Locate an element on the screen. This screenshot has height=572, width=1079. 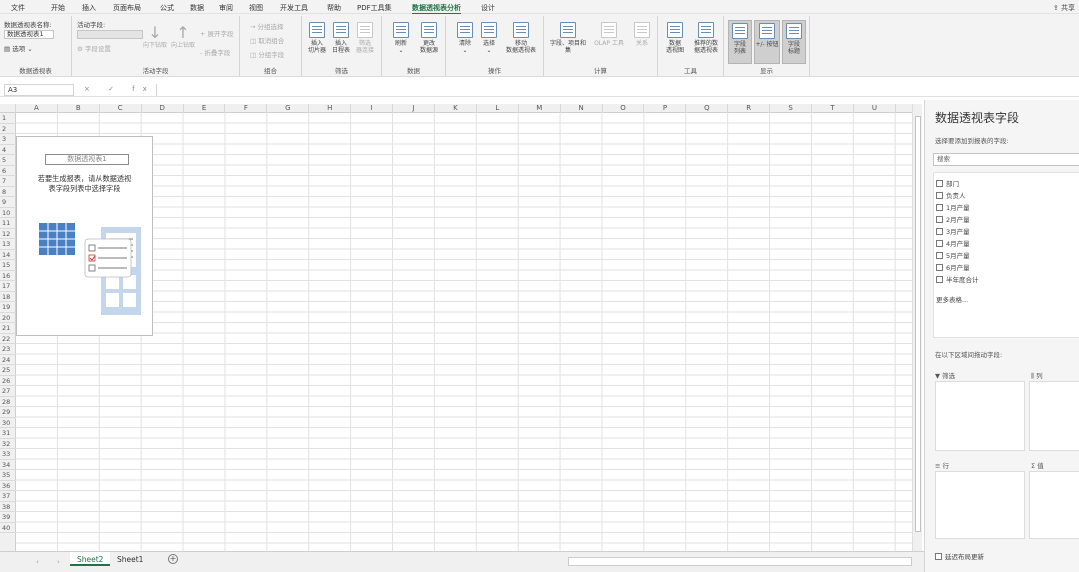
row-header: 27 is located at coordinates (8, 391).